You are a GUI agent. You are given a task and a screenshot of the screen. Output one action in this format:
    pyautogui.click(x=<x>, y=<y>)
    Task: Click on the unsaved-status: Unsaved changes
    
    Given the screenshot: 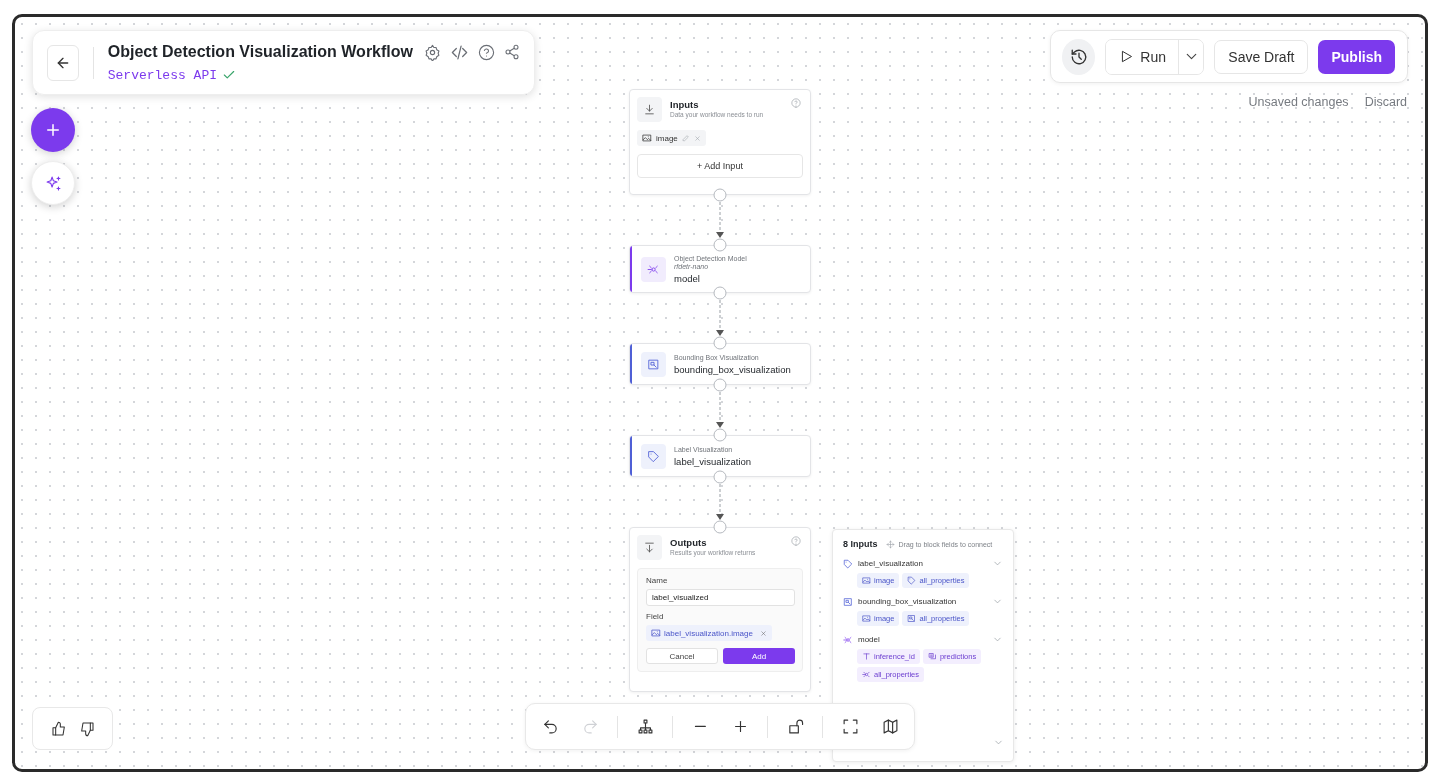 What is the action you would take?
    pyautogui.click(x=1298, y=102)
    